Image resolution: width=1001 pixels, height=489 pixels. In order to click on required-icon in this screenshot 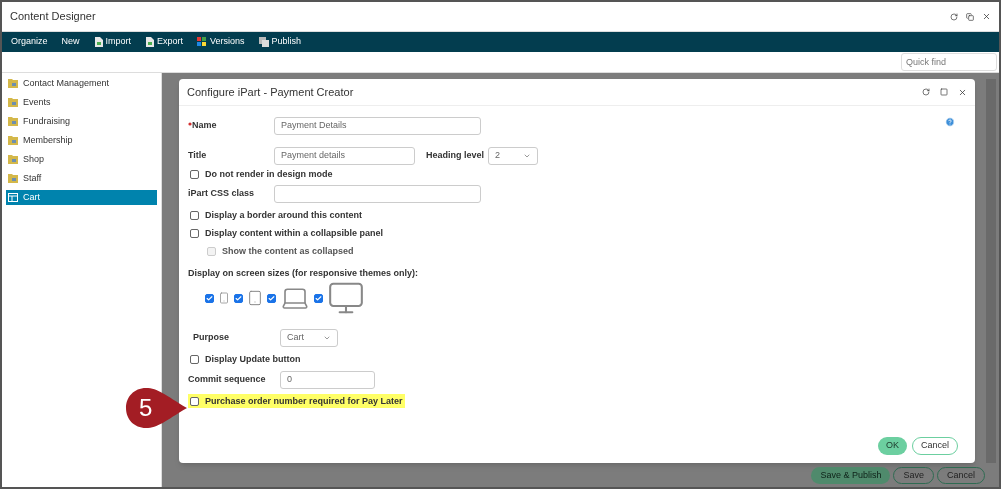, I will do `click(190, 124)`.